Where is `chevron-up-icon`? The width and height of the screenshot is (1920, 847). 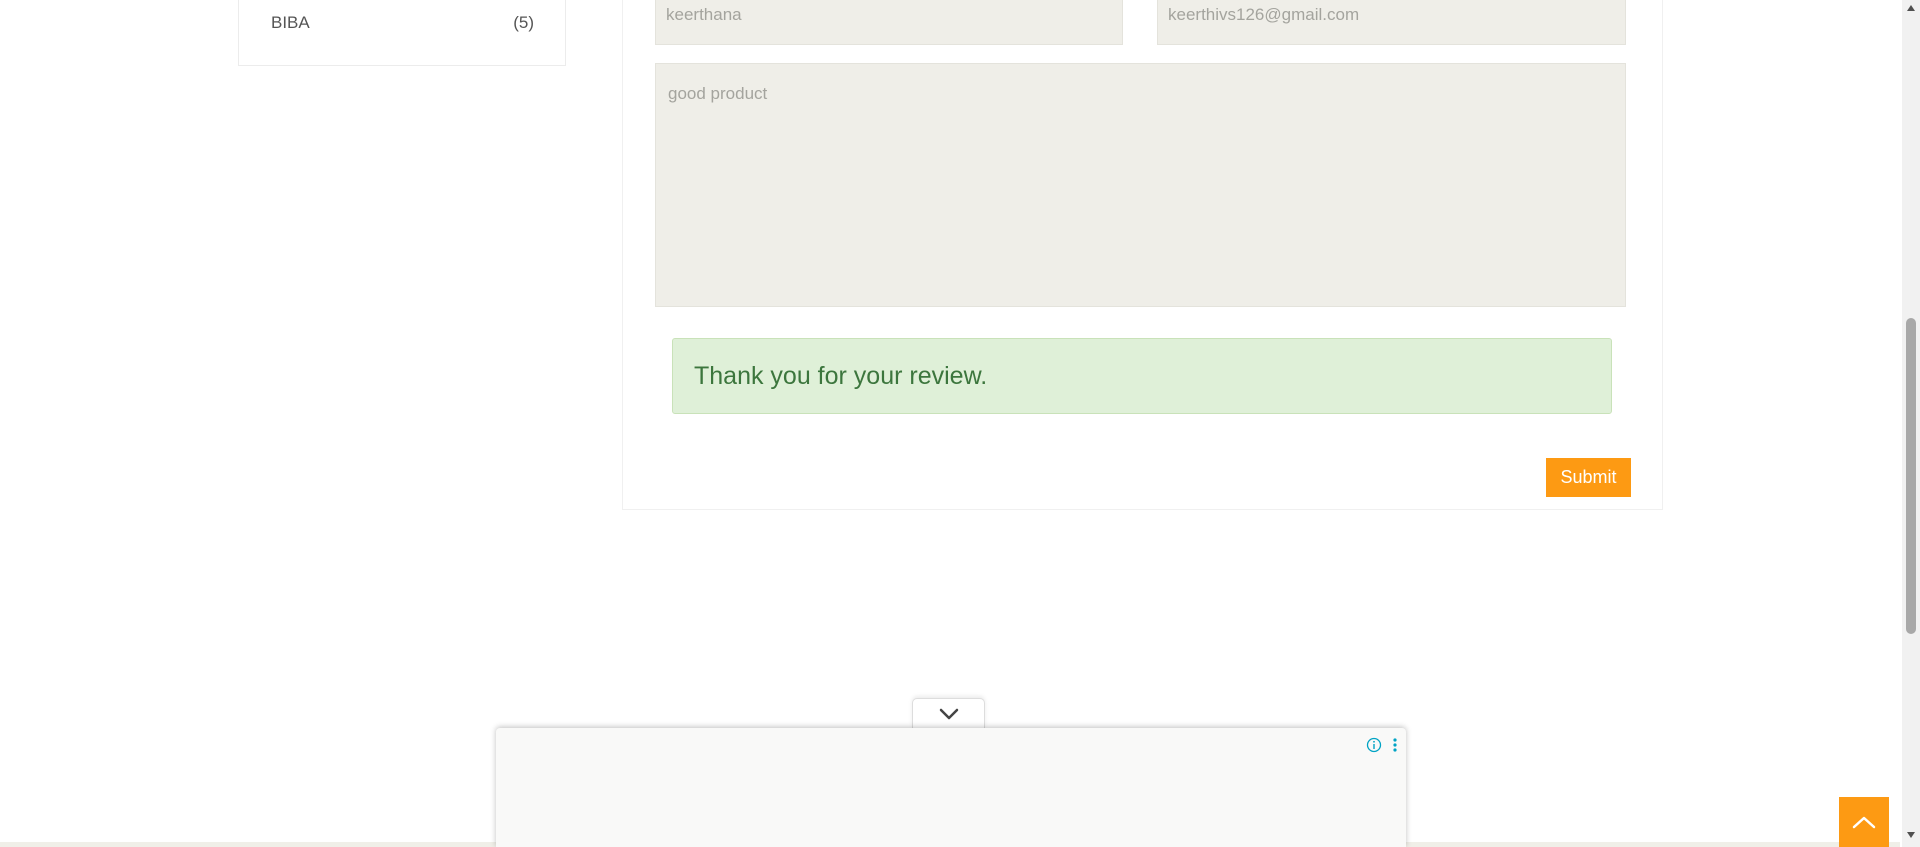 chevron-up-icon is located at coordinates (1864, 822).